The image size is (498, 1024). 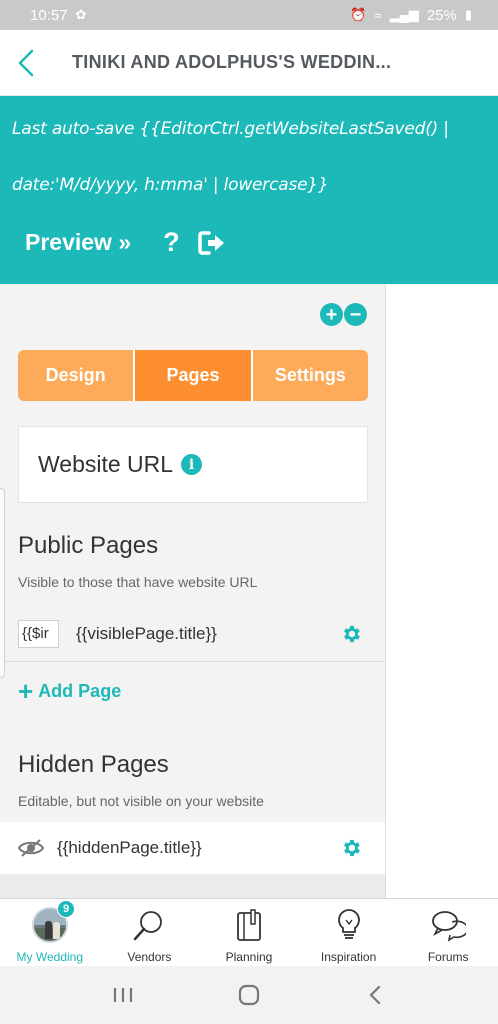 I want to click on add-page-button: + Add Page, so click(x=69, y=691).